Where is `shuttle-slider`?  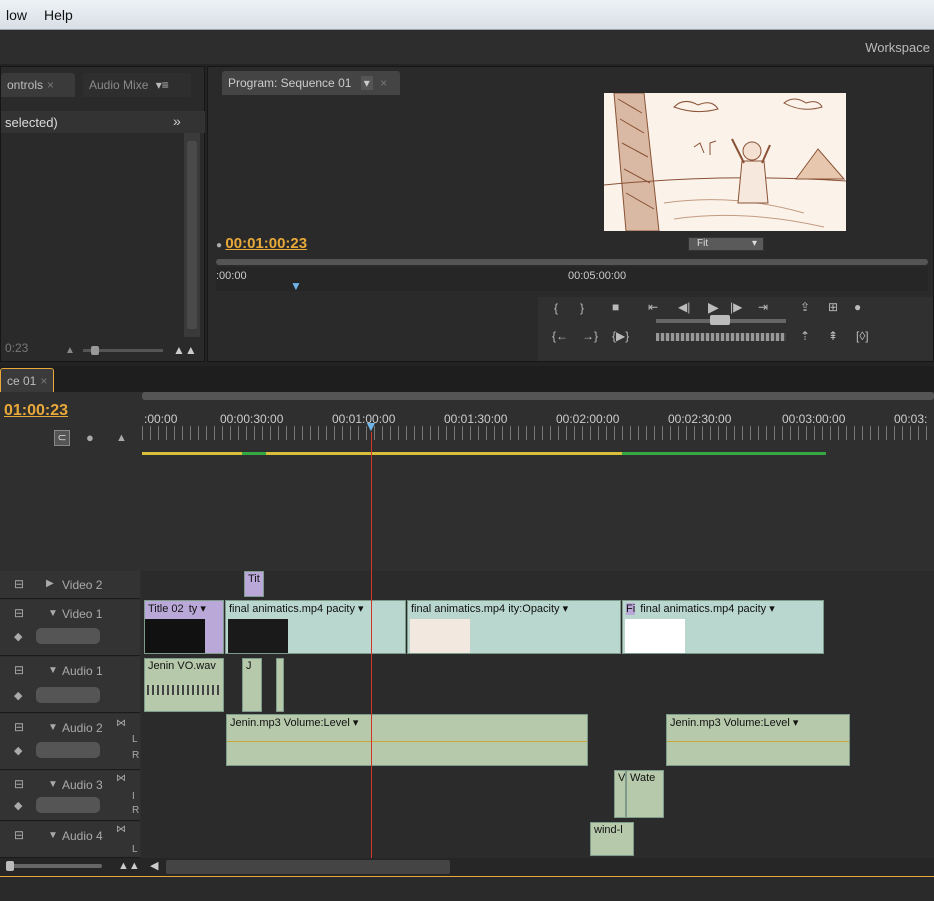 shuttle-slider is located at coordinates (721, 320).